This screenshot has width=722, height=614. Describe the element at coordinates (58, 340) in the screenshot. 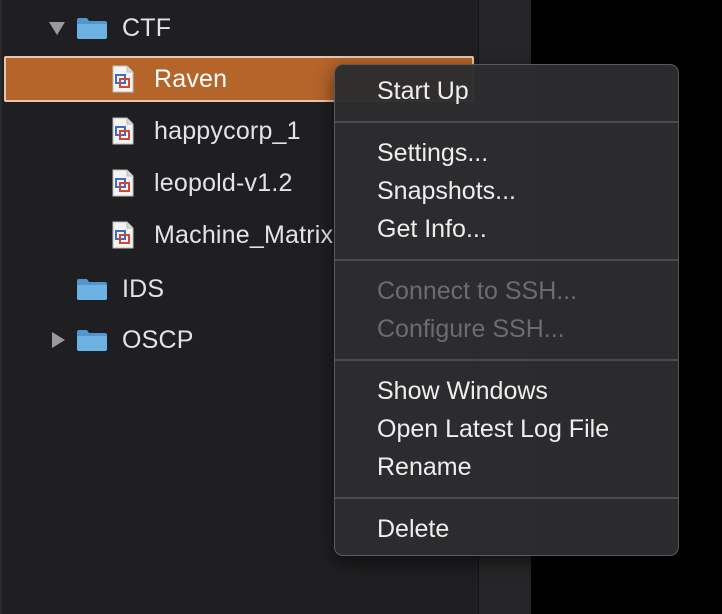

I see `disclosure-collapsed-icon` at that location.